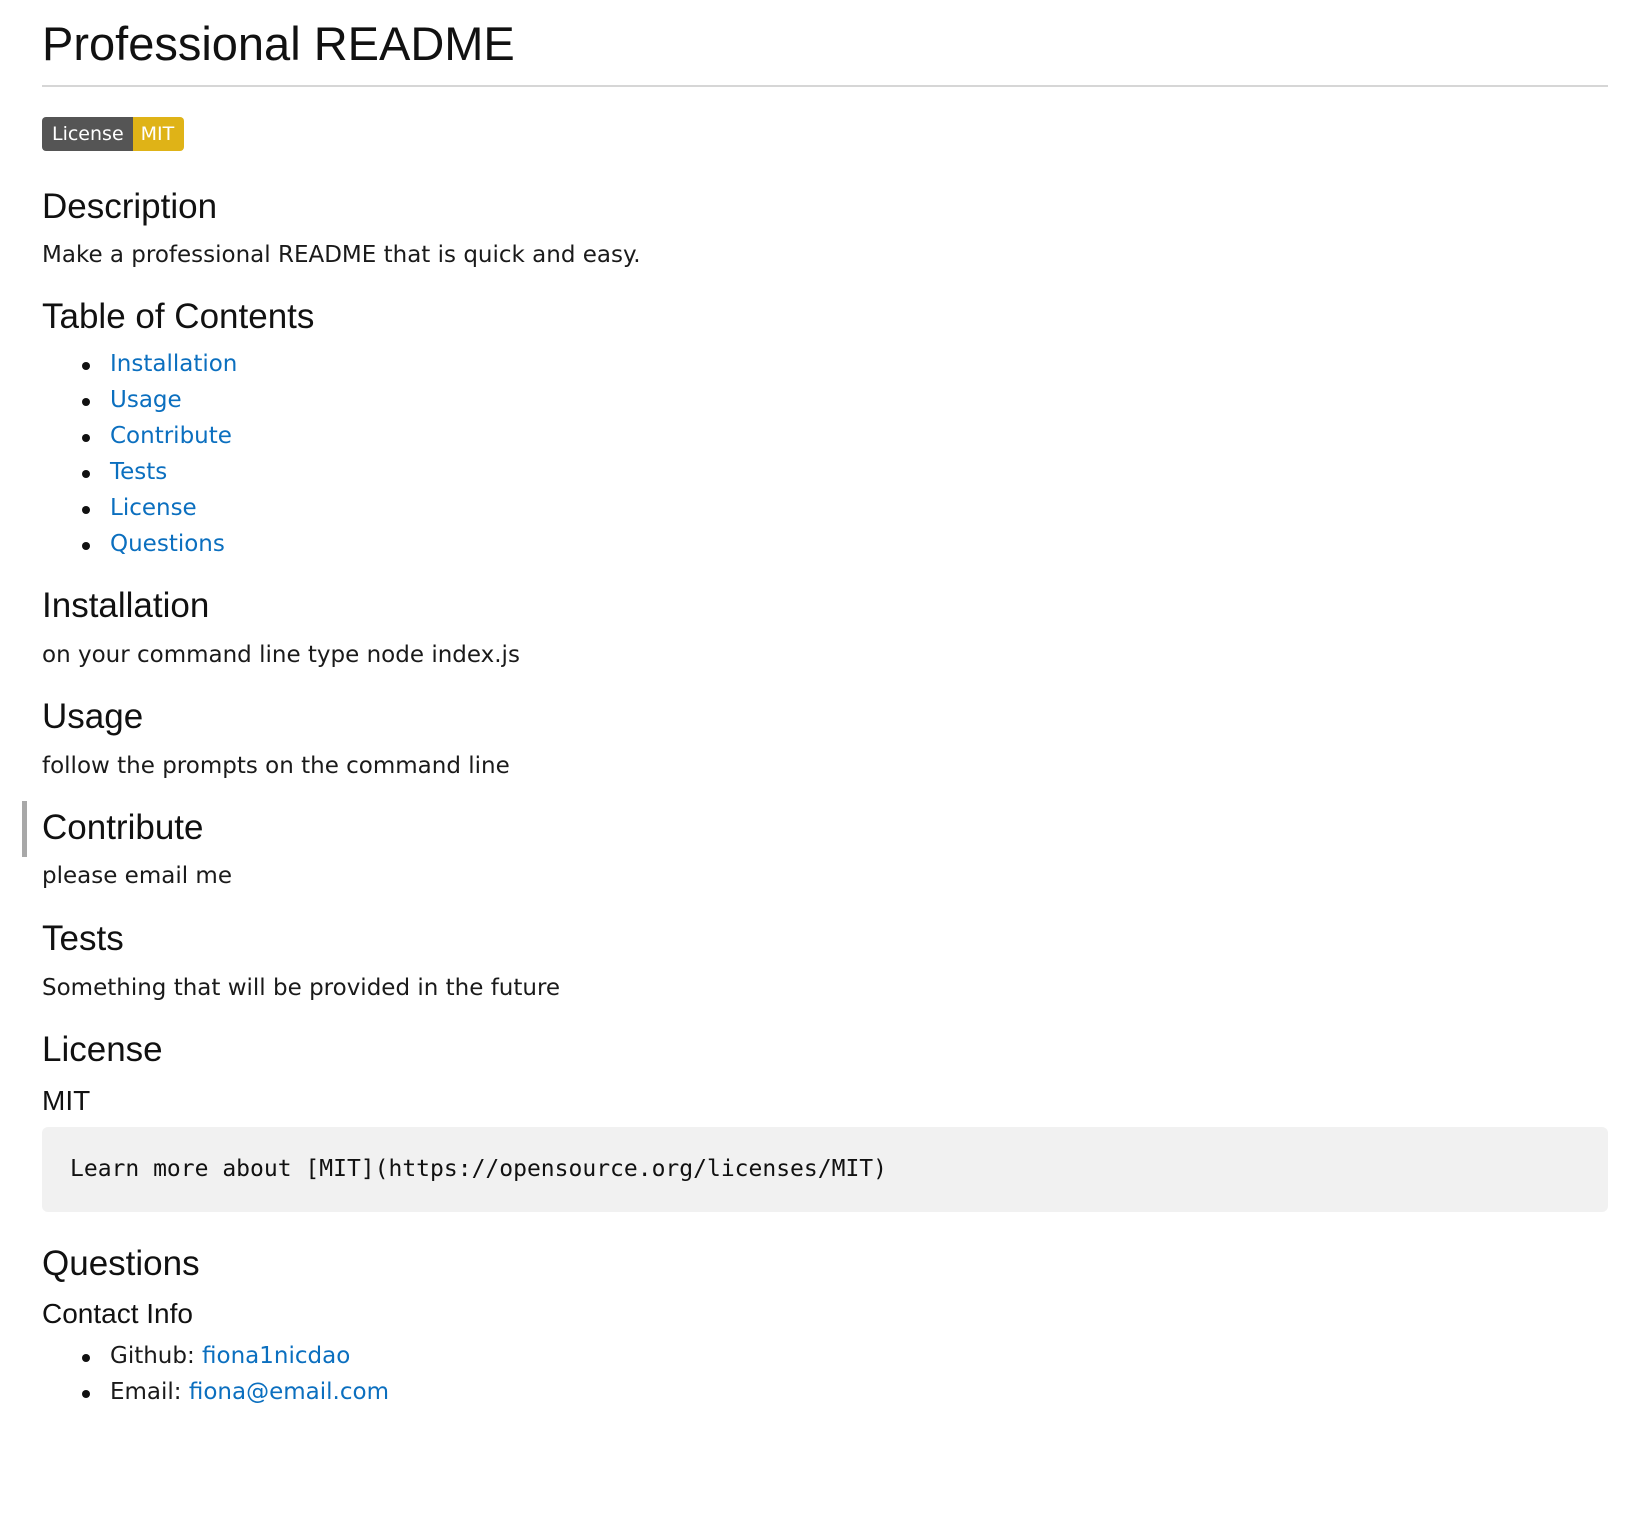 The width and height of the screenshot is (1642, 1530). I want to click on contact-item-github: Github: fiona1nicdao, so click(825, 1356).